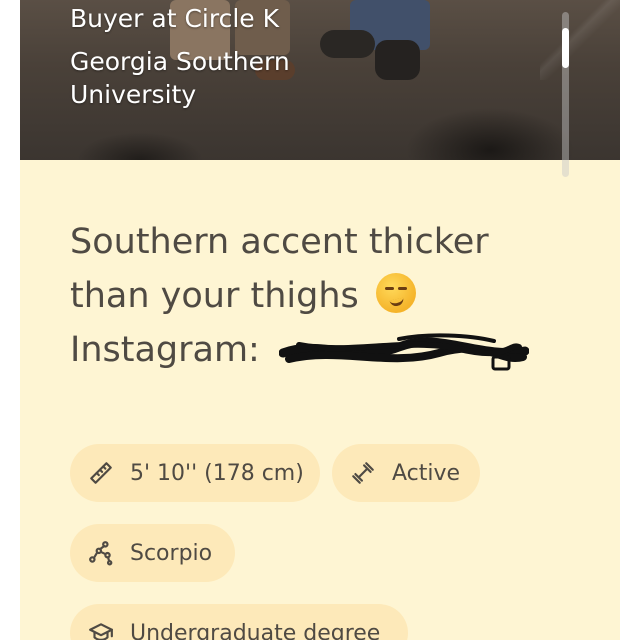  What do you see at coordinates (214, 296) in the screenshot?
I see `bio-line-2: than your thighs` at bounding box center [214, 296].